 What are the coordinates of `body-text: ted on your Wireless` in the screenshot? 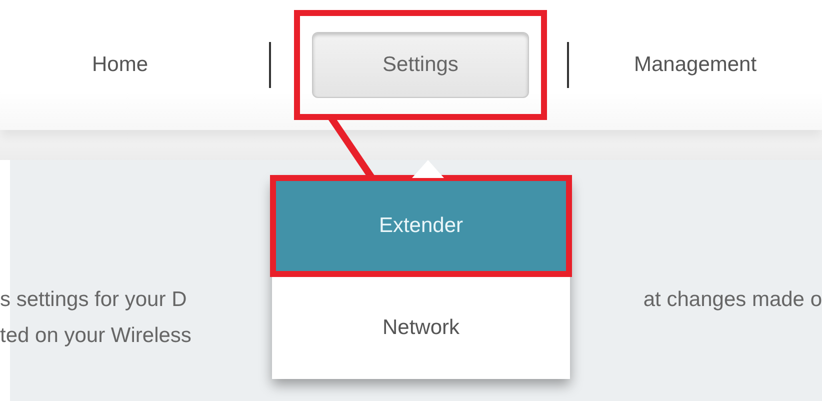 It's located at (96, 336).